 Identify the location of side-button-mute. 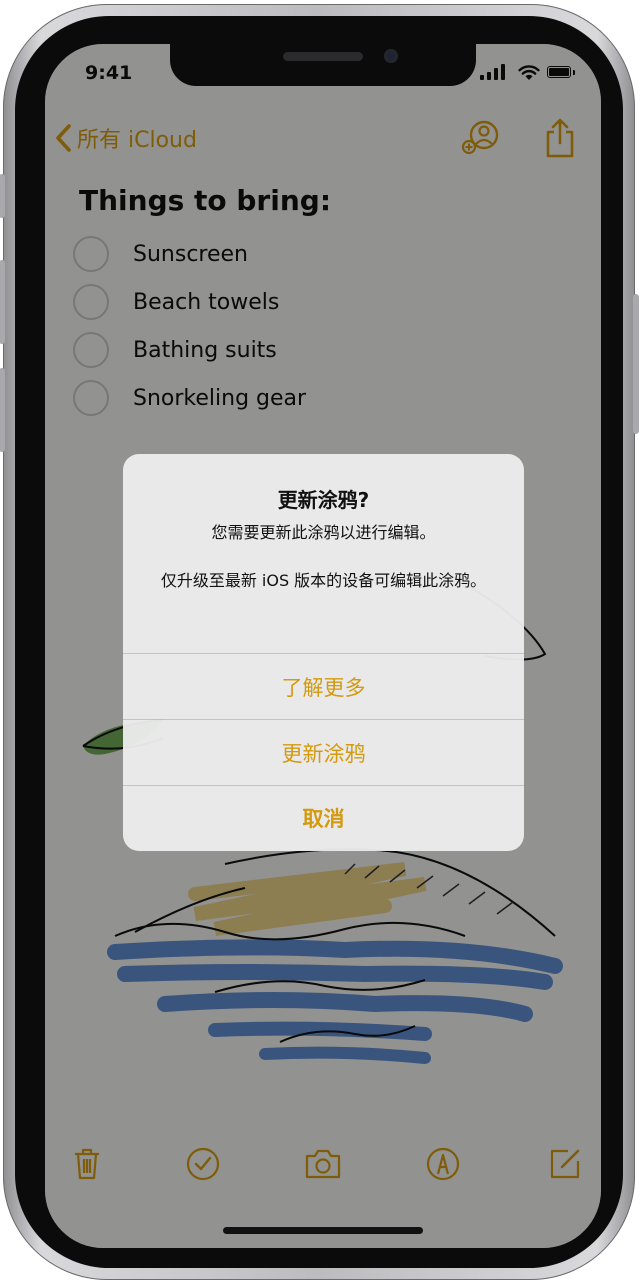
(2, 196).